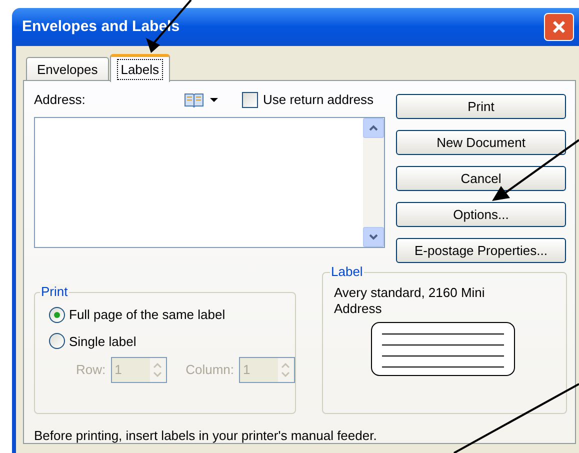 This screenshot has height=453, width=579. What do you see at coordinates (373, 182) in the screenshot?
I see `scrollbar` at bounding box center [373, 182].